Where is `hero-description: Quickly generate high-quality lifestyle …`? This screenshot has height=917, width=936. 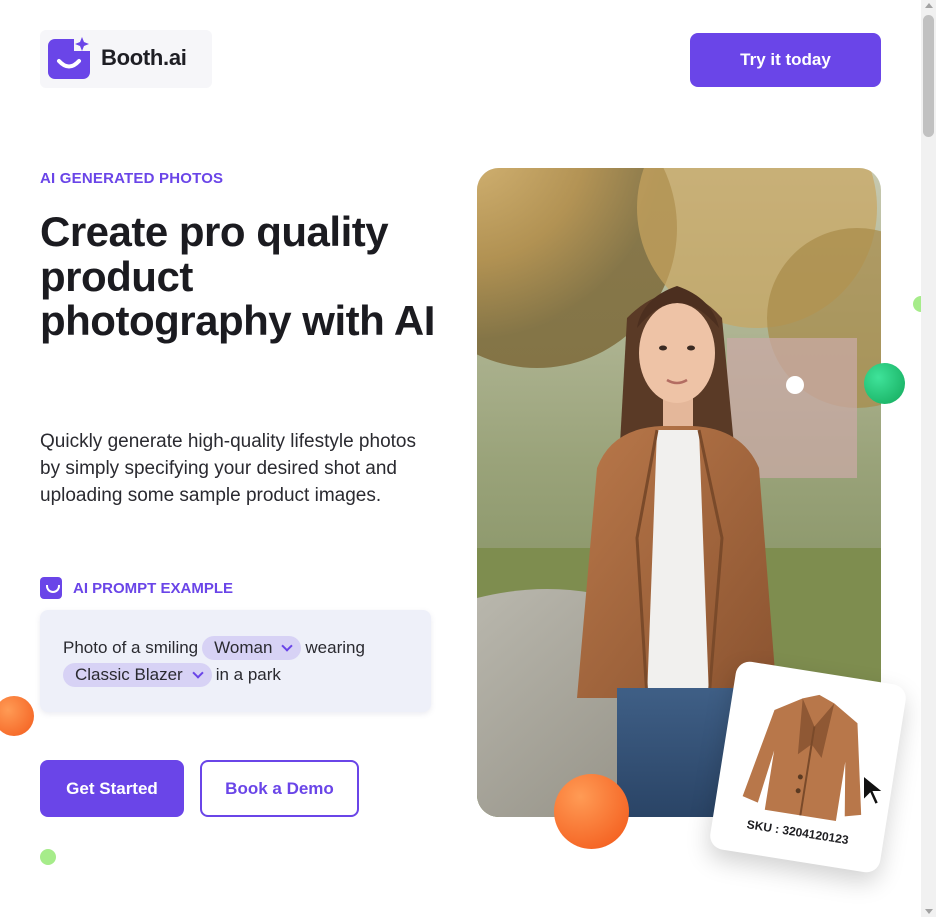 hero-description: Quickly generate high-quality lifestyle … is located at coordinates (228, 468).